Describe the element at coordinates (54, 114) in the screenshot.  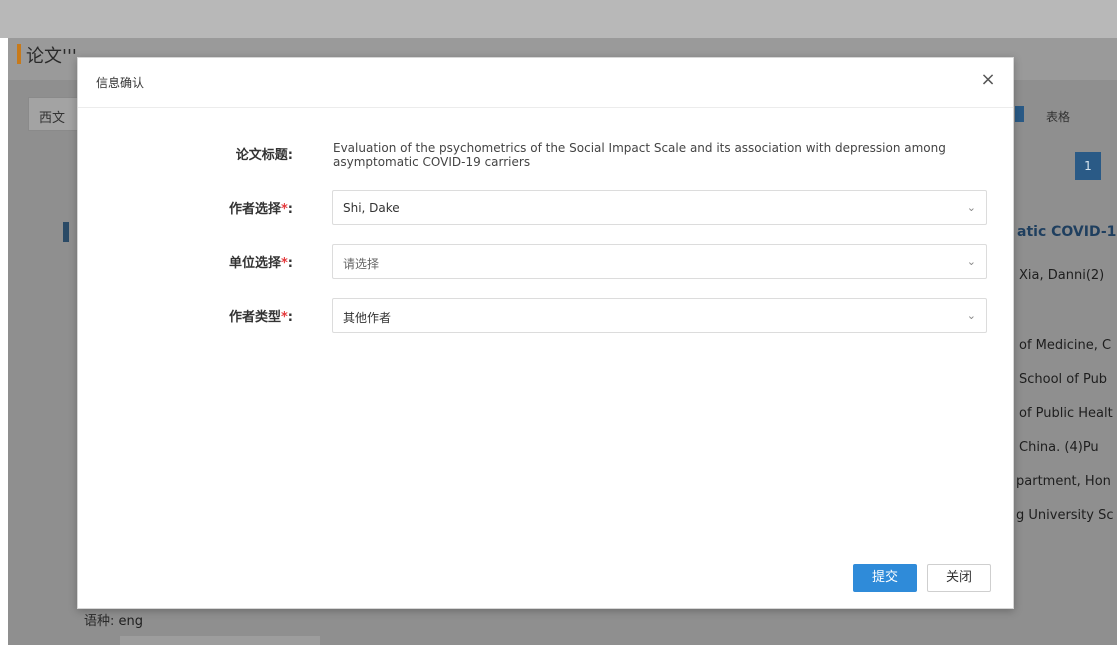
I see `tab-western: 西文` at that location.